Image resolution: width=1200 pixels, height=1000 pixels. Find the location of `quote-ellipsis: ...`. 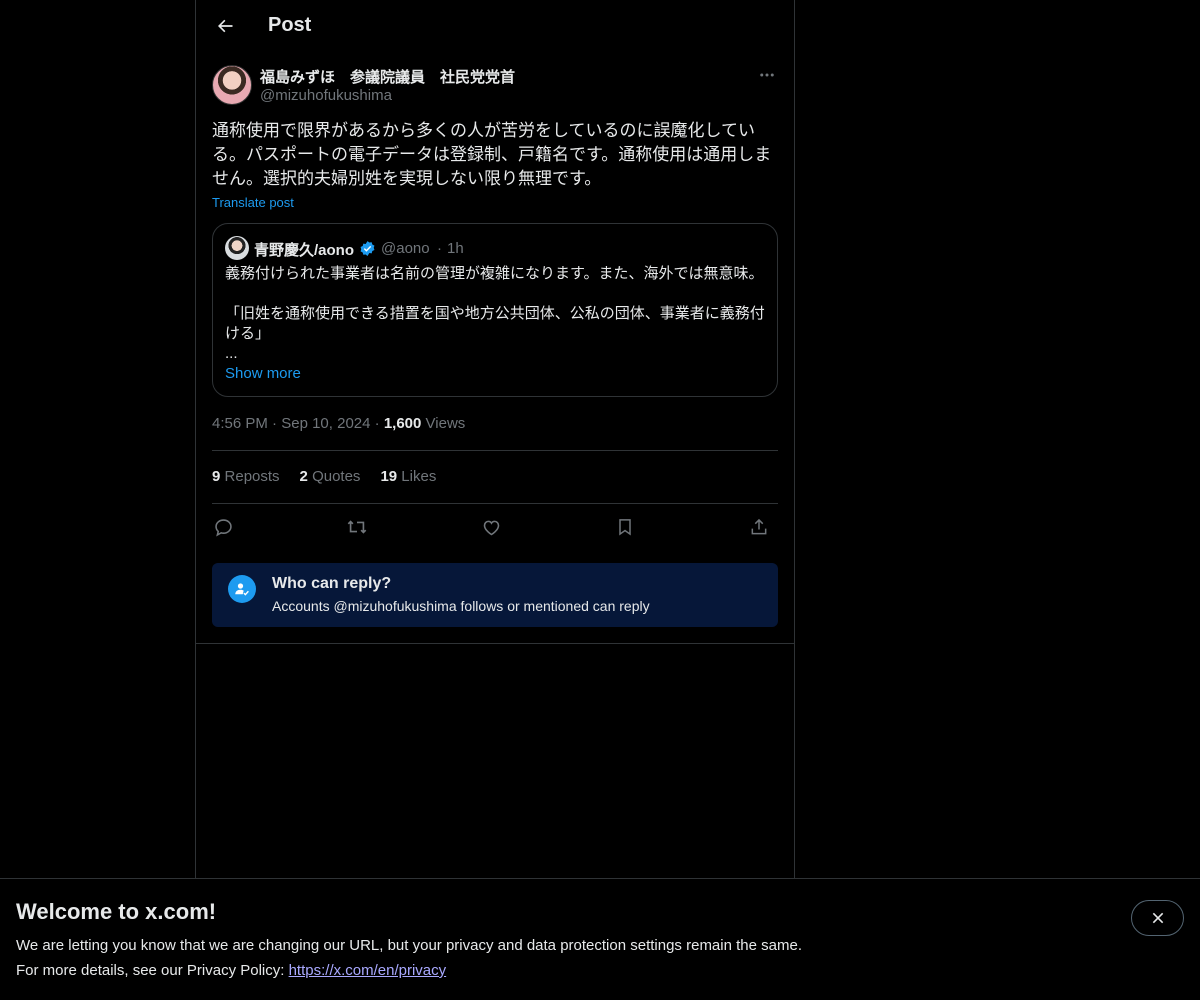

quote-ellipsis: ... is located at coordinates (231, 353).